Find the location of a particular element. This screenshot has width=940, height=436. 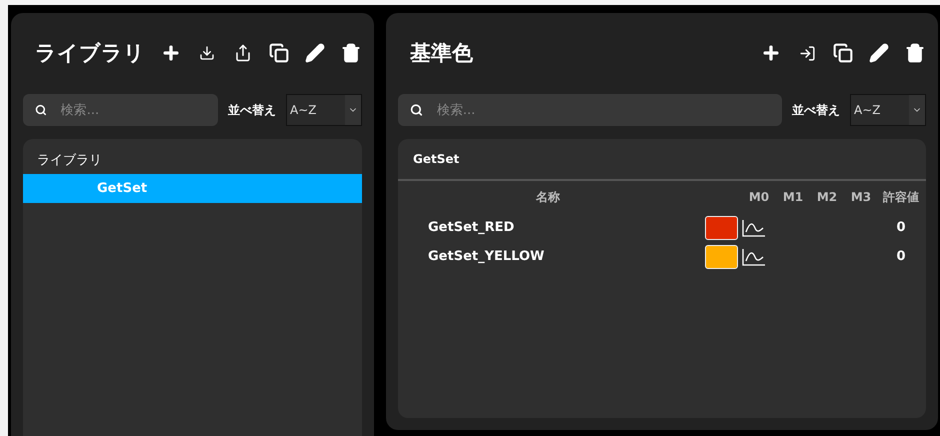

column-header: M0 is located at coordinates (759, 197).